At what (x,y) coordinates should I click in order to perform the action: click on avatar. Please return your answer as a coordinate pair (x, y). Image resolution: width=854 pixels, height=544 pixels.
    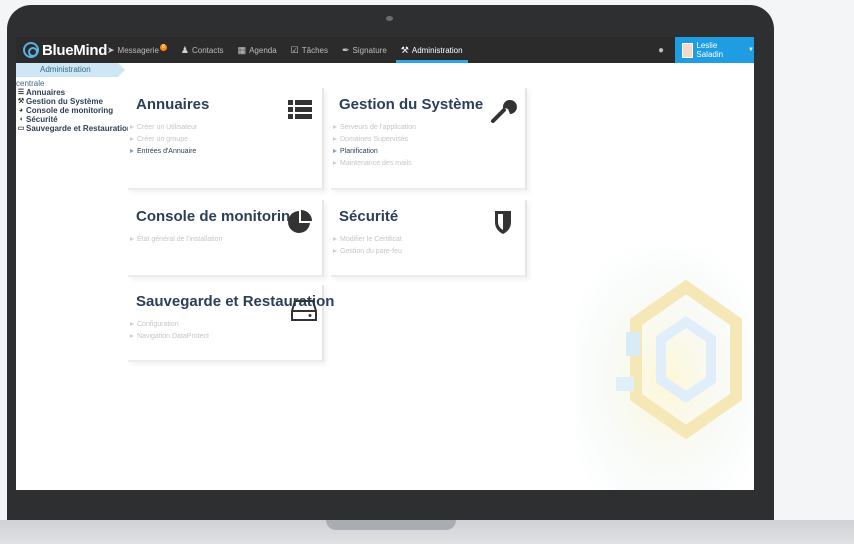
    Looking at the image, I should click on (688, 50).